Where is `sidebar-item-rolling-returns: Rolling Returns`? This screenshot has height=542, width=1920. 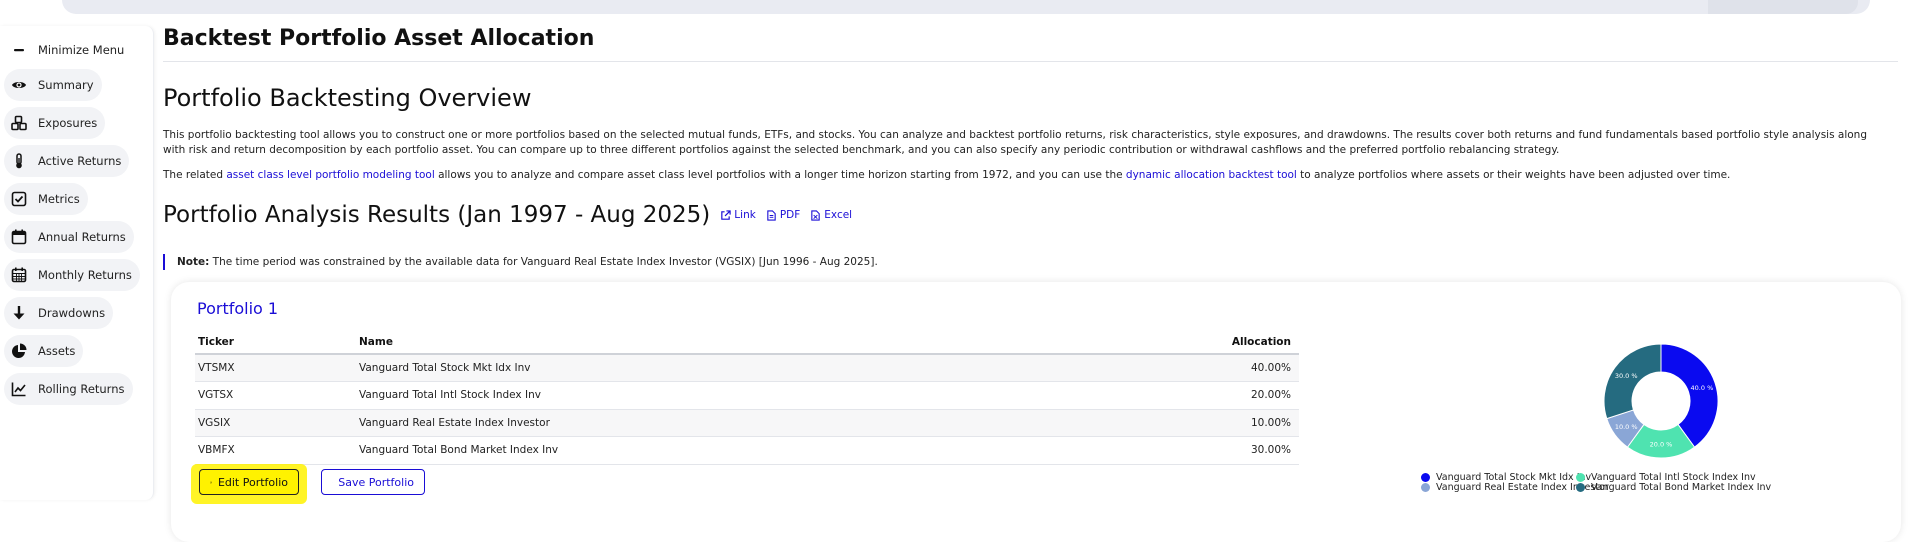 sidebar-item-rolling-returns: Rolling Returns is located at coordinates (68, 389).